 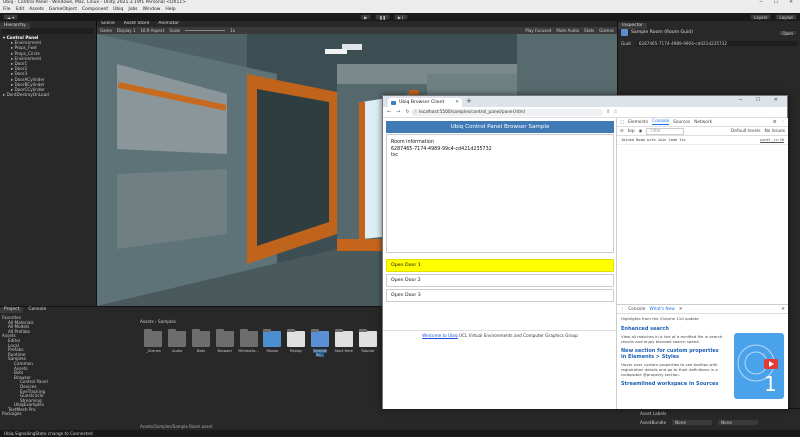 What do you see at coordinates (398, 112) in the screenshot?
I see `forward-icon: →` at bounding box center [398, 112].